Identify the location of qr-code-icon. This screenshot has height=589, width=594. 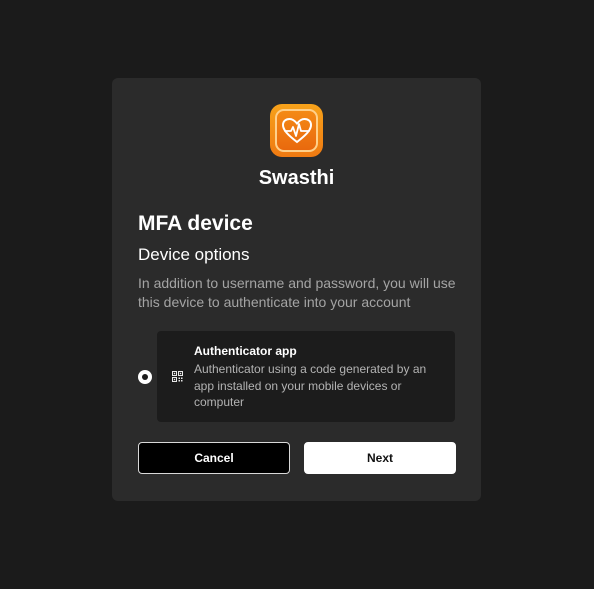
(177, 376).